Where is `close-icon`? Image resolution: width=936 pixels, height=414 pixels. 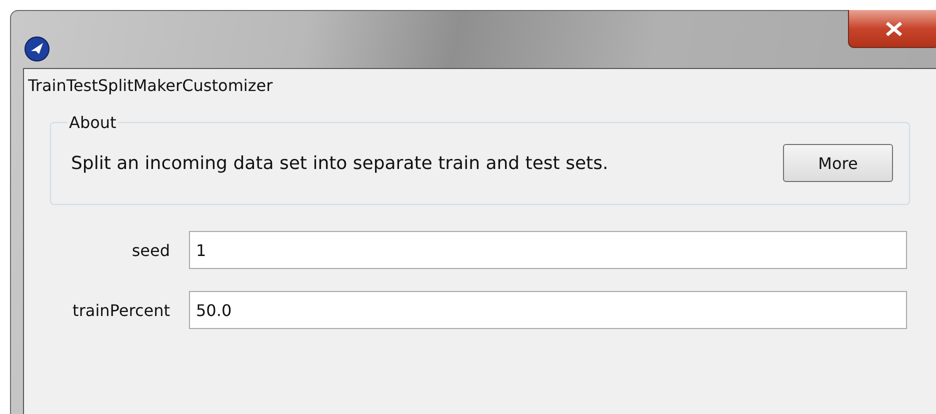 close-icon is located at coordinates (894, 29).